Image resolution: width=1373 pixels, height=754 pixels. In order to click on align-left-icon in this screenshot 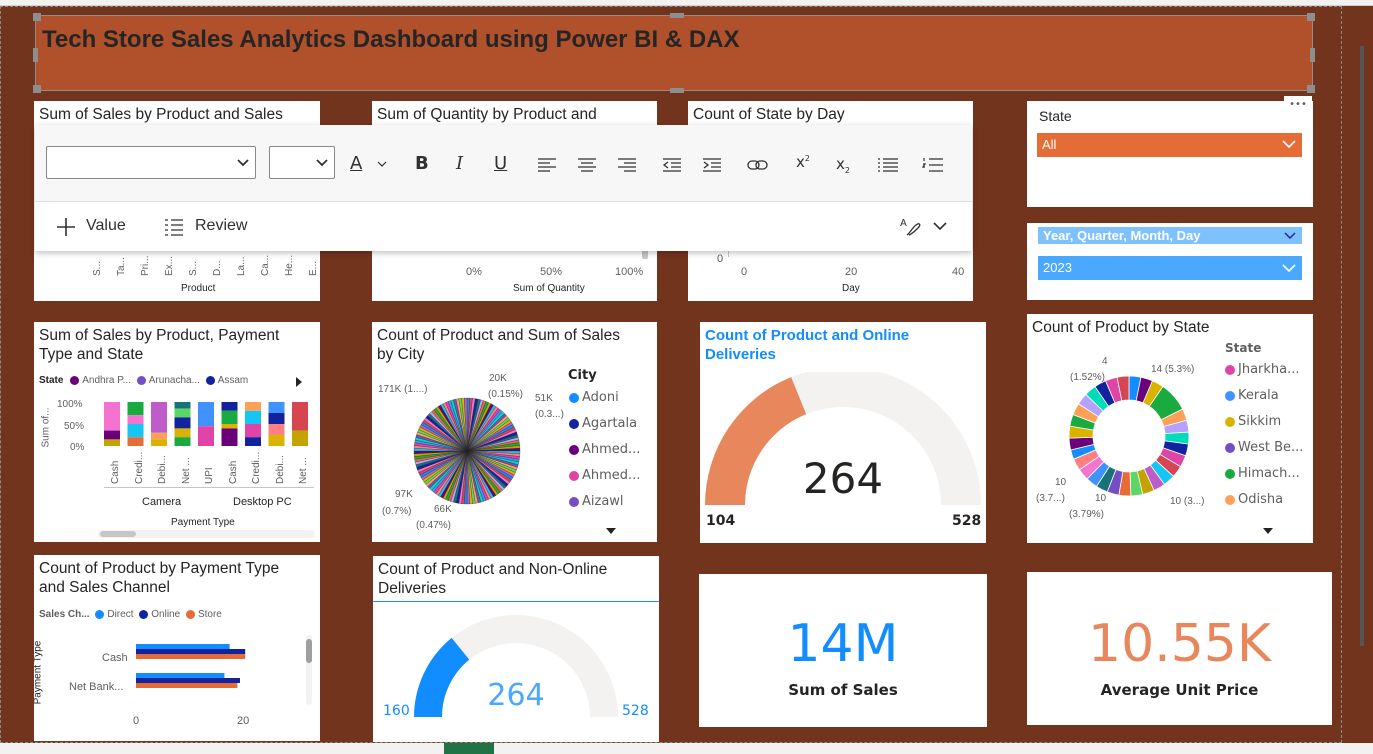, I will do `click(547, 165)`.